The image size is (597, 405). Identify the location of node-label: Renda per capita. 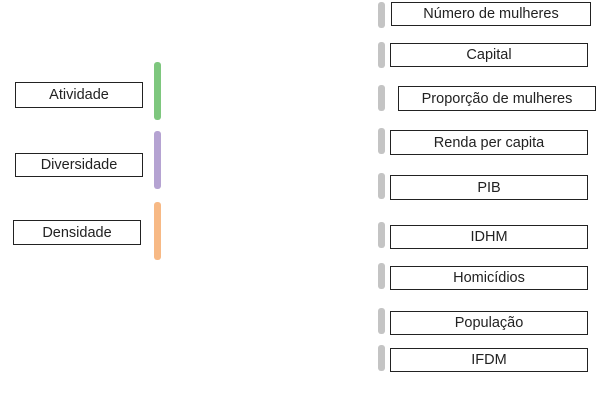
(489, 142).